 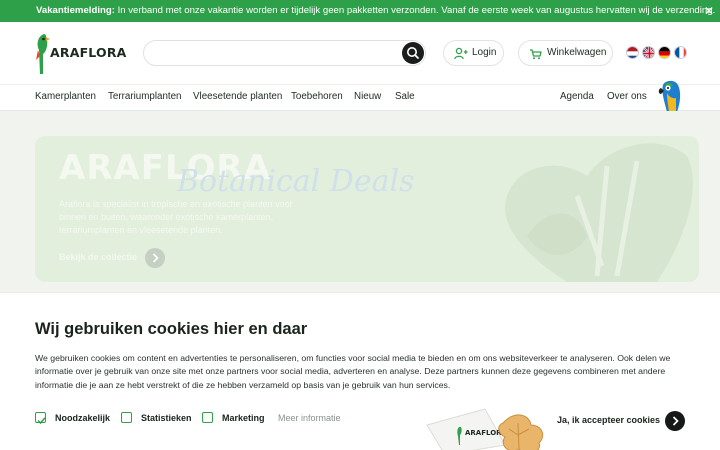 I want to click on more-info-link: Meer informatie, so click(x=309, y=418).